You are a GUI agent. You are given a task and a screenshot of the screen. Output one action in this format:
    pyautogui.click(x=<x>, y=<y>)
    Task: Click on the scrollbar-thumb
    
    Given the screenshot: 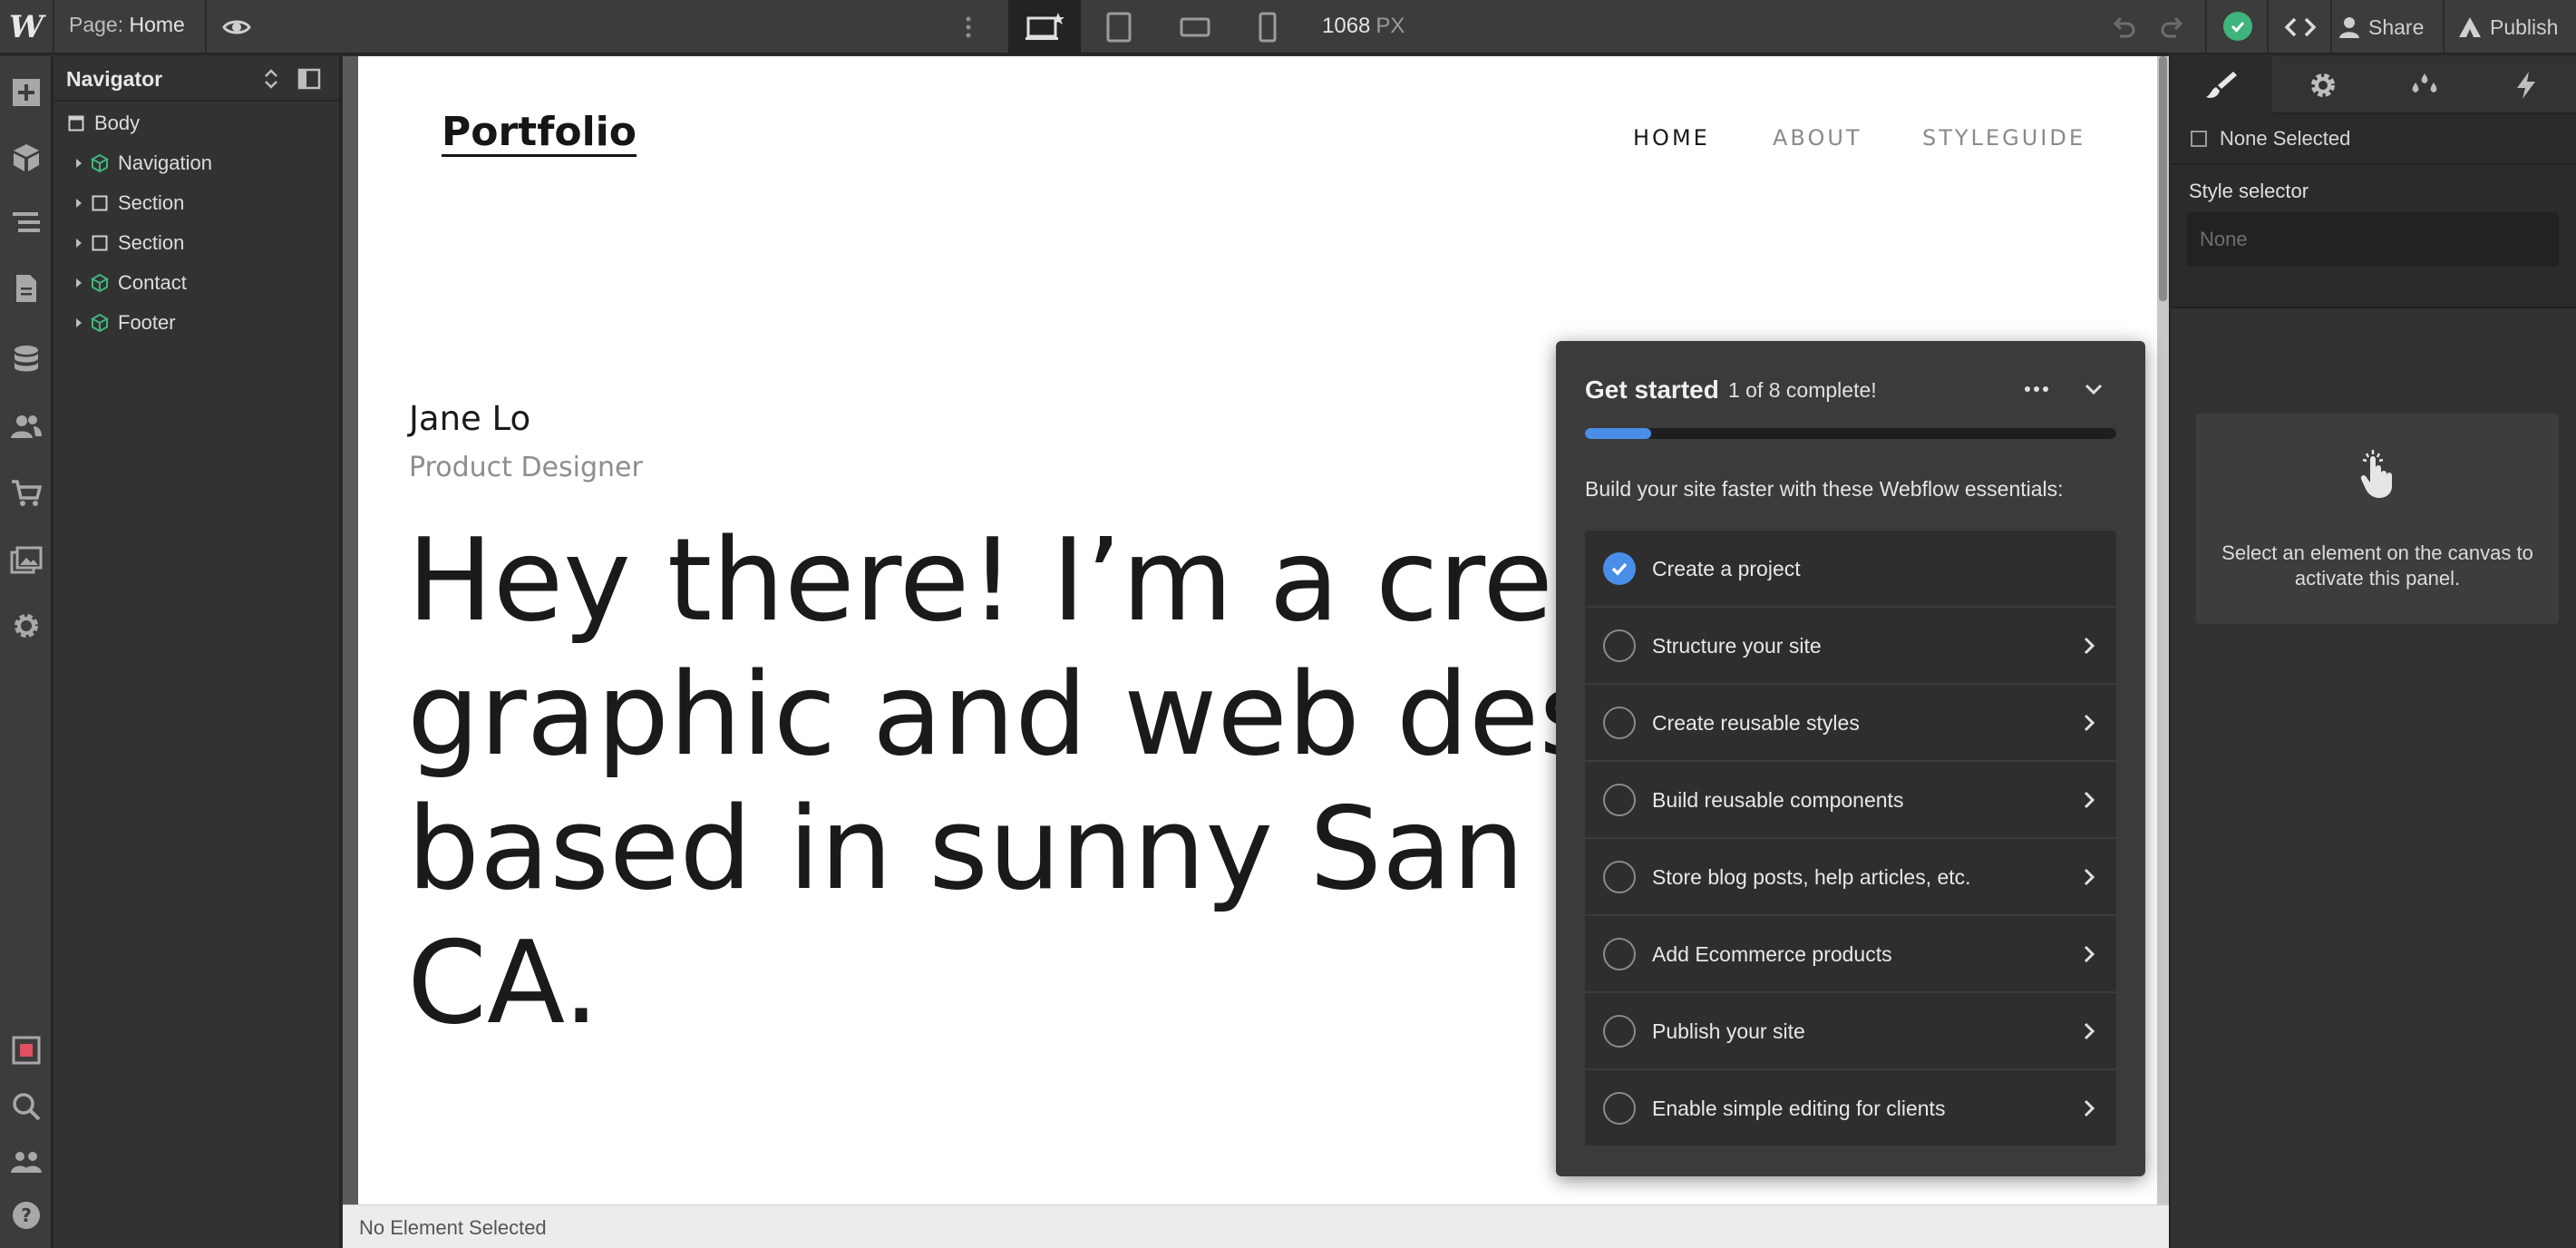 What is the action you would take?
    pyautogui.click(x=2163, y=178)
    